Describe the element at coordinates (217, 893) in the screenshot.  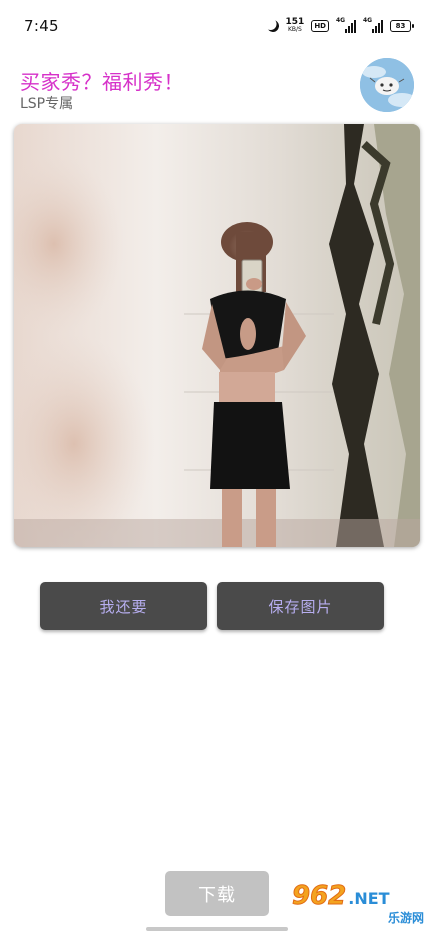
I see `download-button: 下载` at that location.